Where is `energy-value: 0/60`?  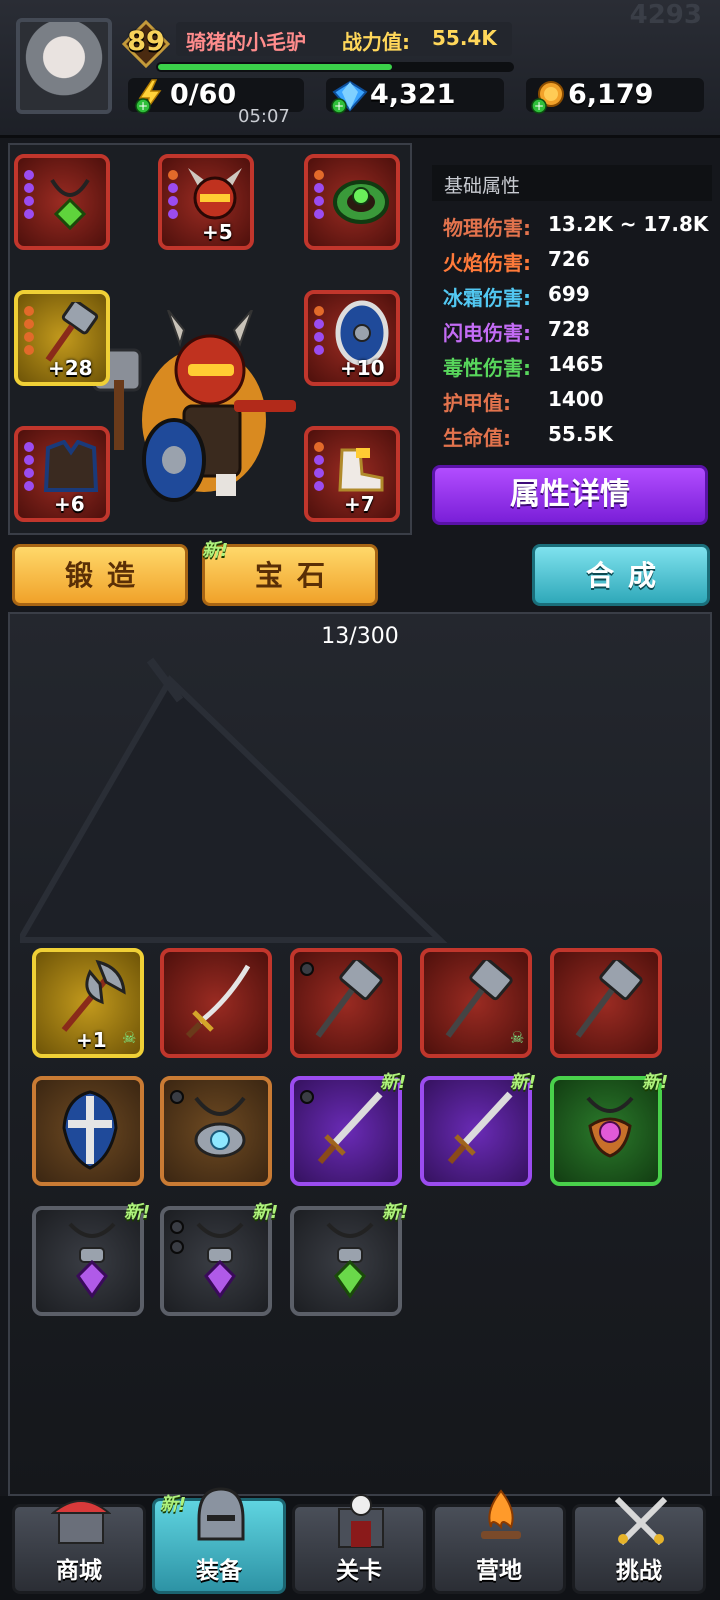
energy-value: 0/60 is located at coordinates (203, 94).